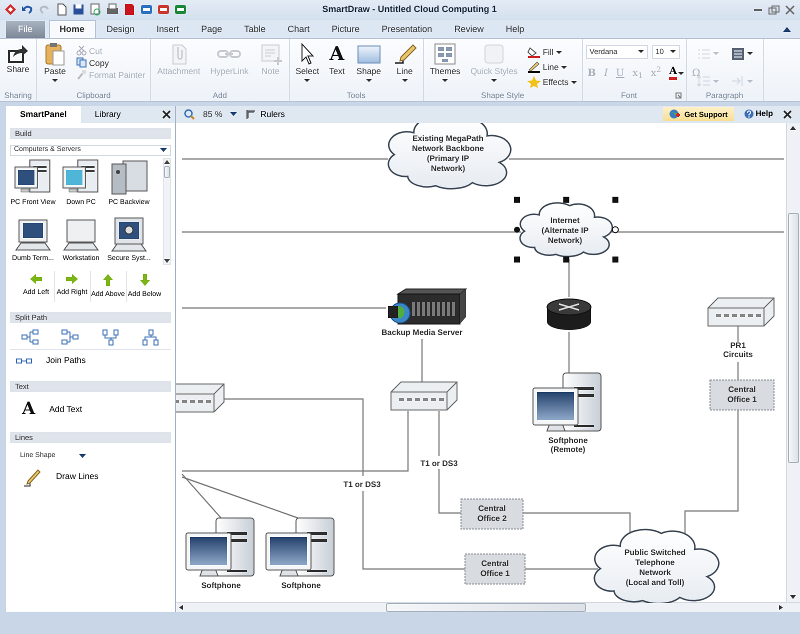 The width and height of the screenshot is (800, 634). I want to click on ribbon-button: Copy, so click(111, 62).